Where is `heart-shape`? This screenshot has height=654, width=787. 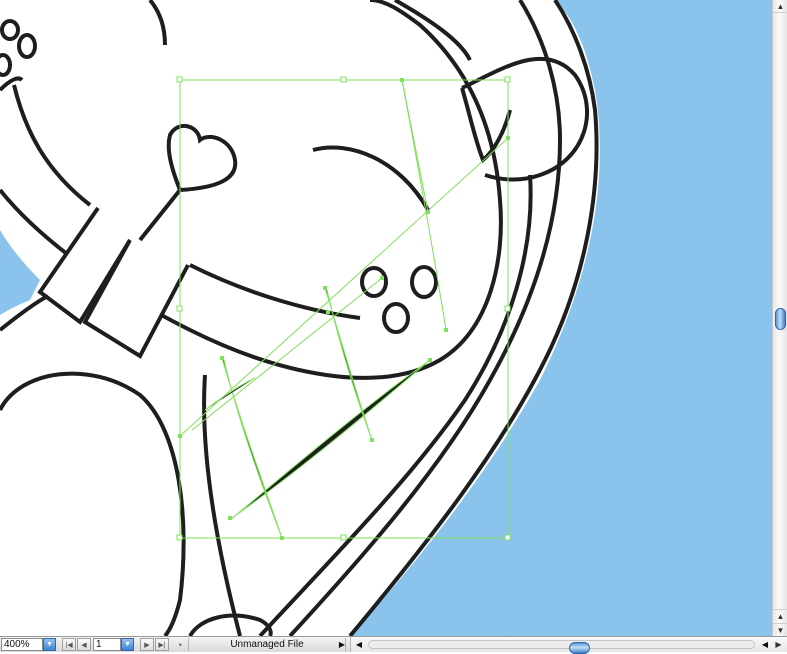 heart-shape is located at coordinates (202, 158).